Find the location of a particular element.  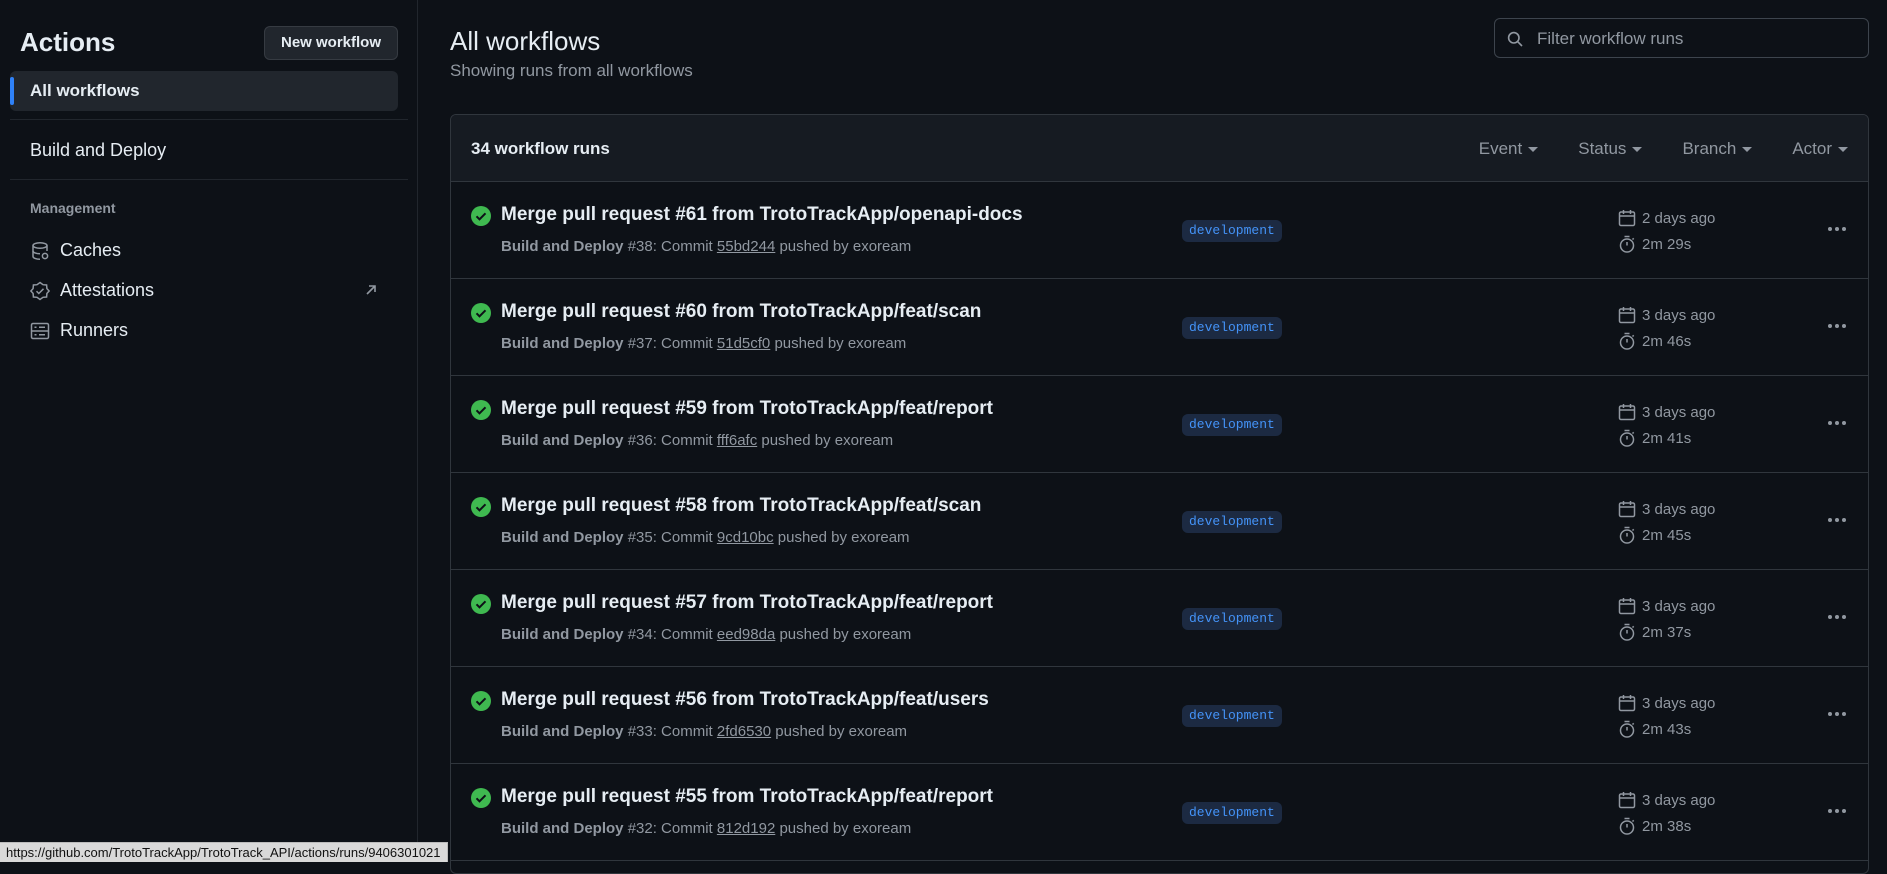

status-filter-dropdown: Status is located at coordinates (1610, 148).